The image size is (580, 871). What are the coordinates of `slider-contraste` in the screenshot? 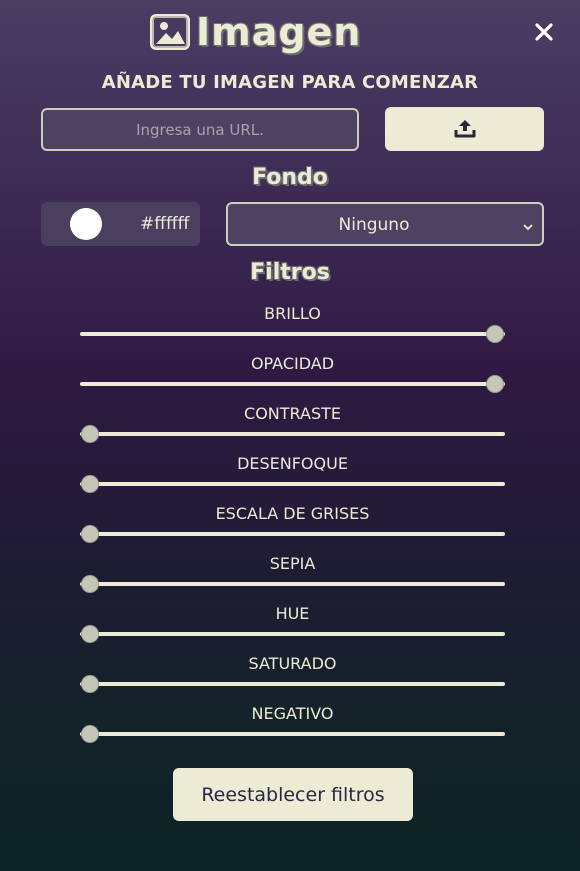 It's located at (292, 434).